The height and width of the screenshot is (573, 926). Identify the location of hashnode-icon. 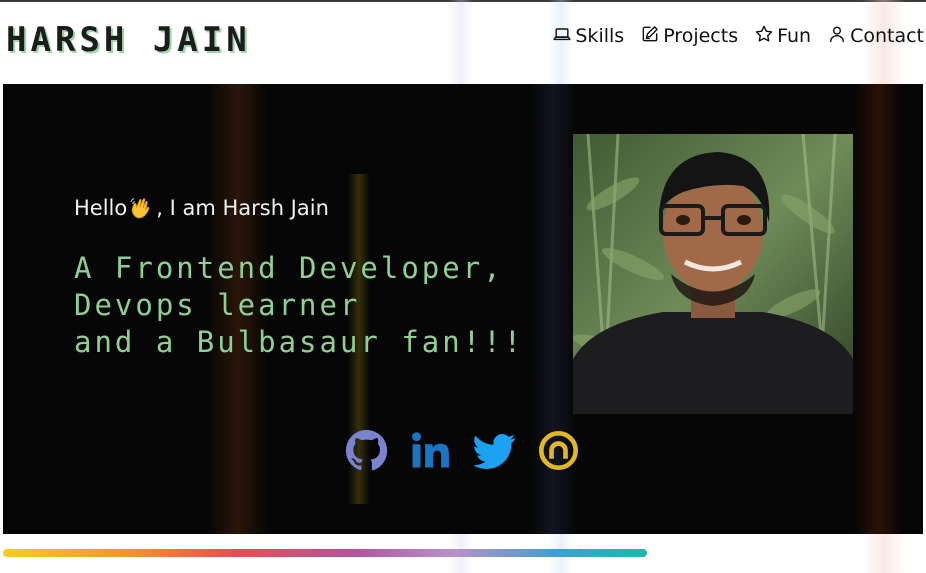
(558, 450).